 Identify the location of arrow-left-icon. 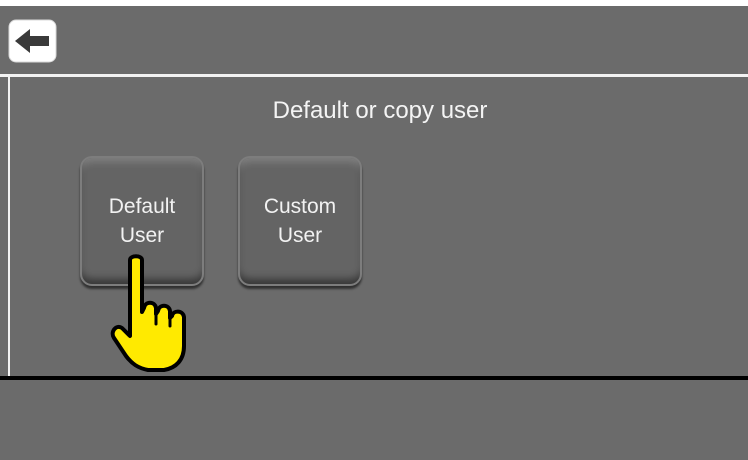
(32, 41).